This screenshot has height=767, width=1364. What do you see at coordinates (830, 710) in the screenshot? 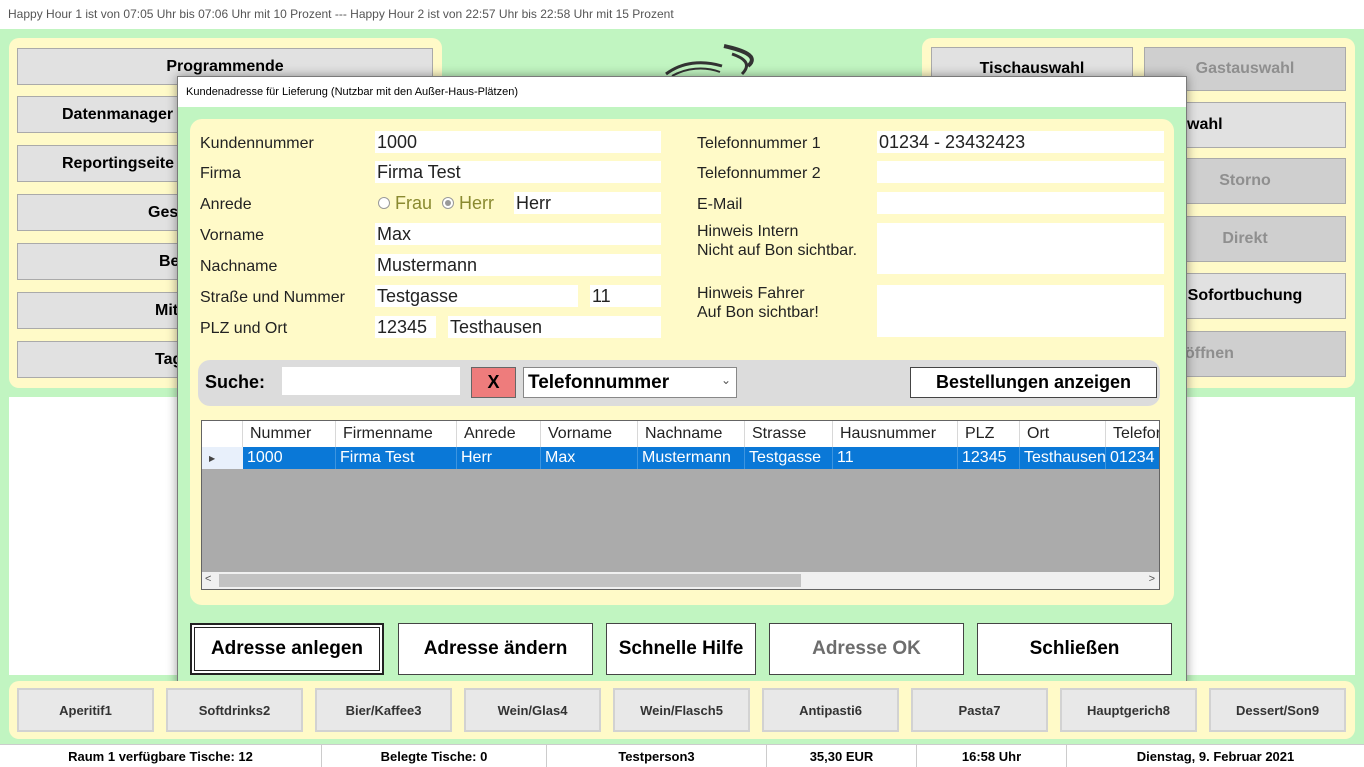
I see `category-antipasti: Antipasti6` at bounding box center [830, 710].